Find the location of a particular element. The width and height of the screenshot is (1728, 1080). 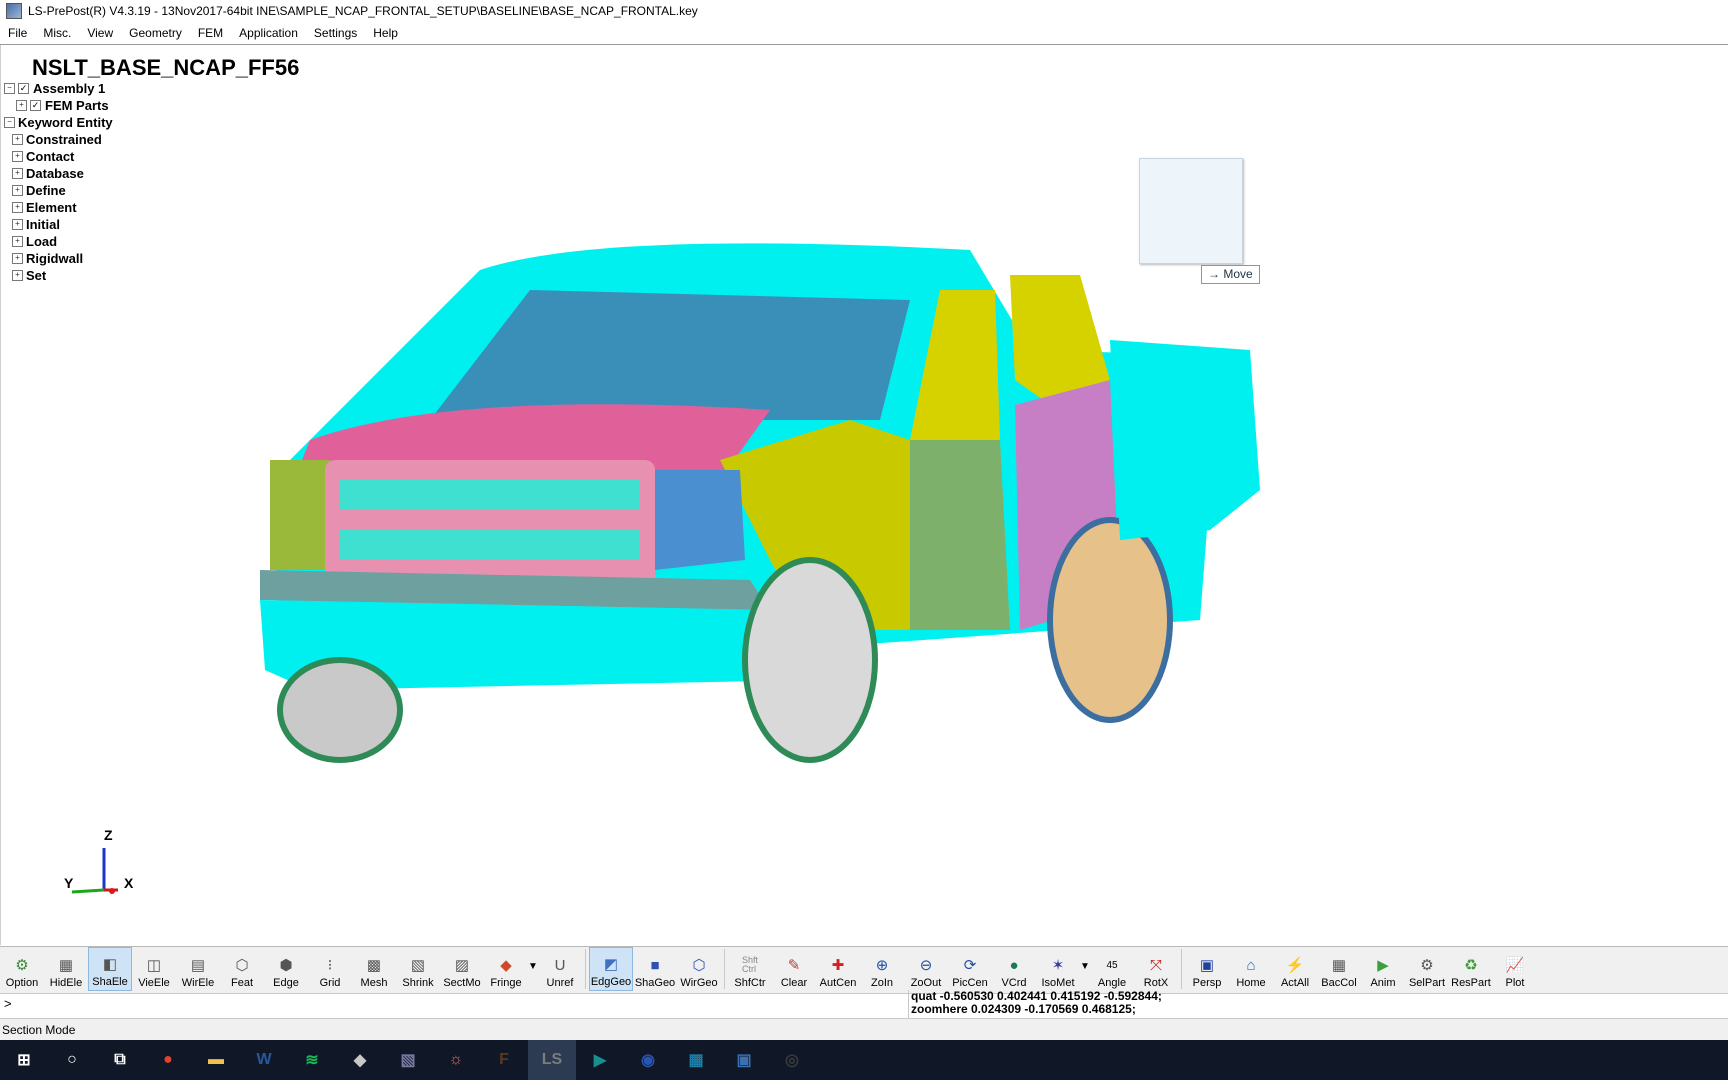

zoout-button: ⊖ ZoOut is located at coordinates (926, 969).